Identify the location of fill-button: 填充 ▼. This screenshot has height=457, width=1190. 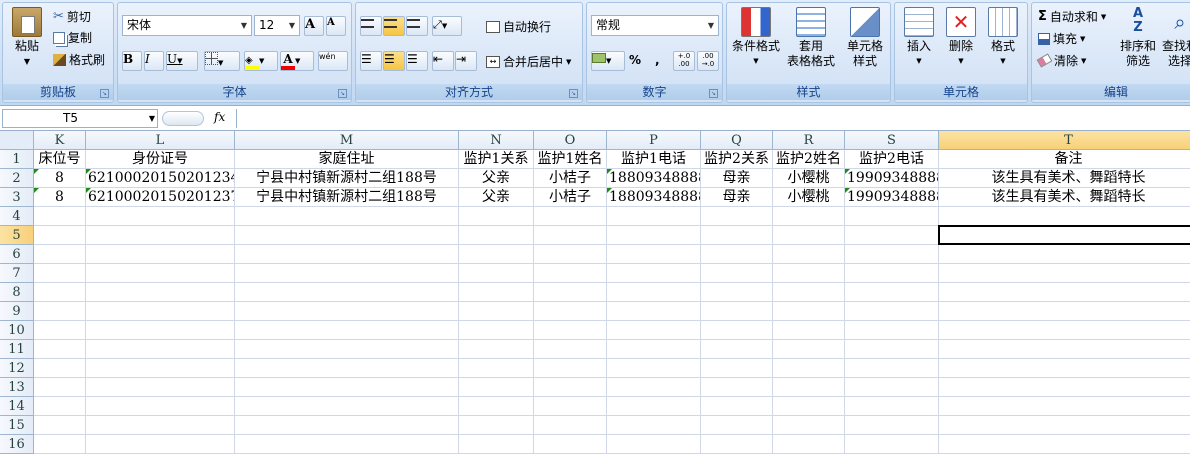
(1061, 38).